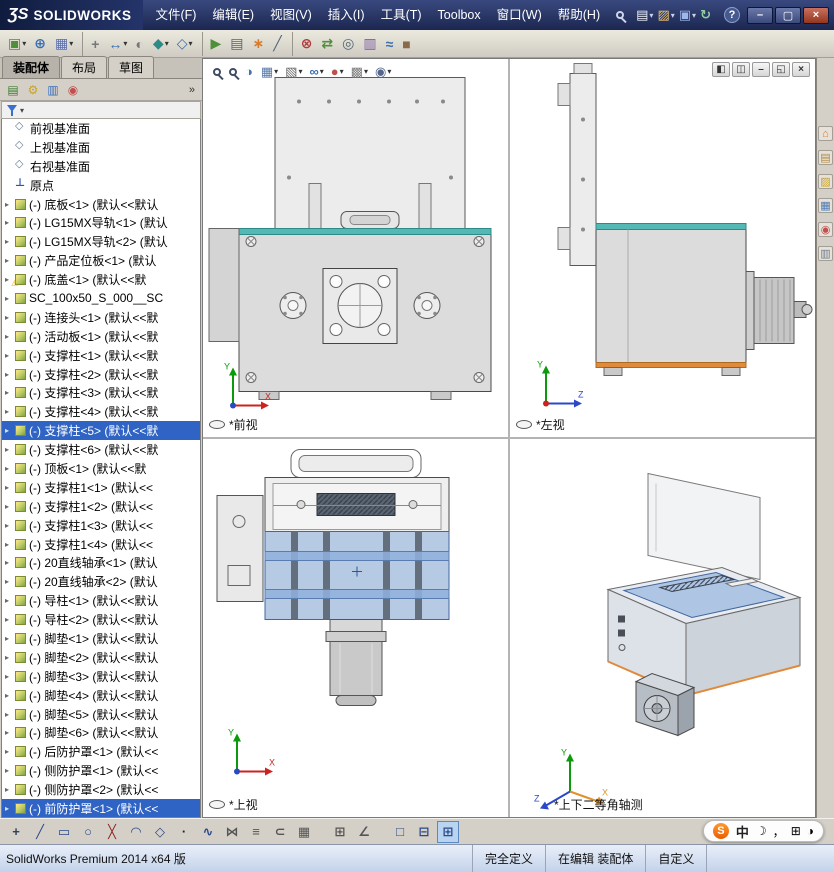 The height and width of the screenshot is (872, 834). I want to click on linear-component-pattern-icon: ▦ ▾, so click(64, 44).